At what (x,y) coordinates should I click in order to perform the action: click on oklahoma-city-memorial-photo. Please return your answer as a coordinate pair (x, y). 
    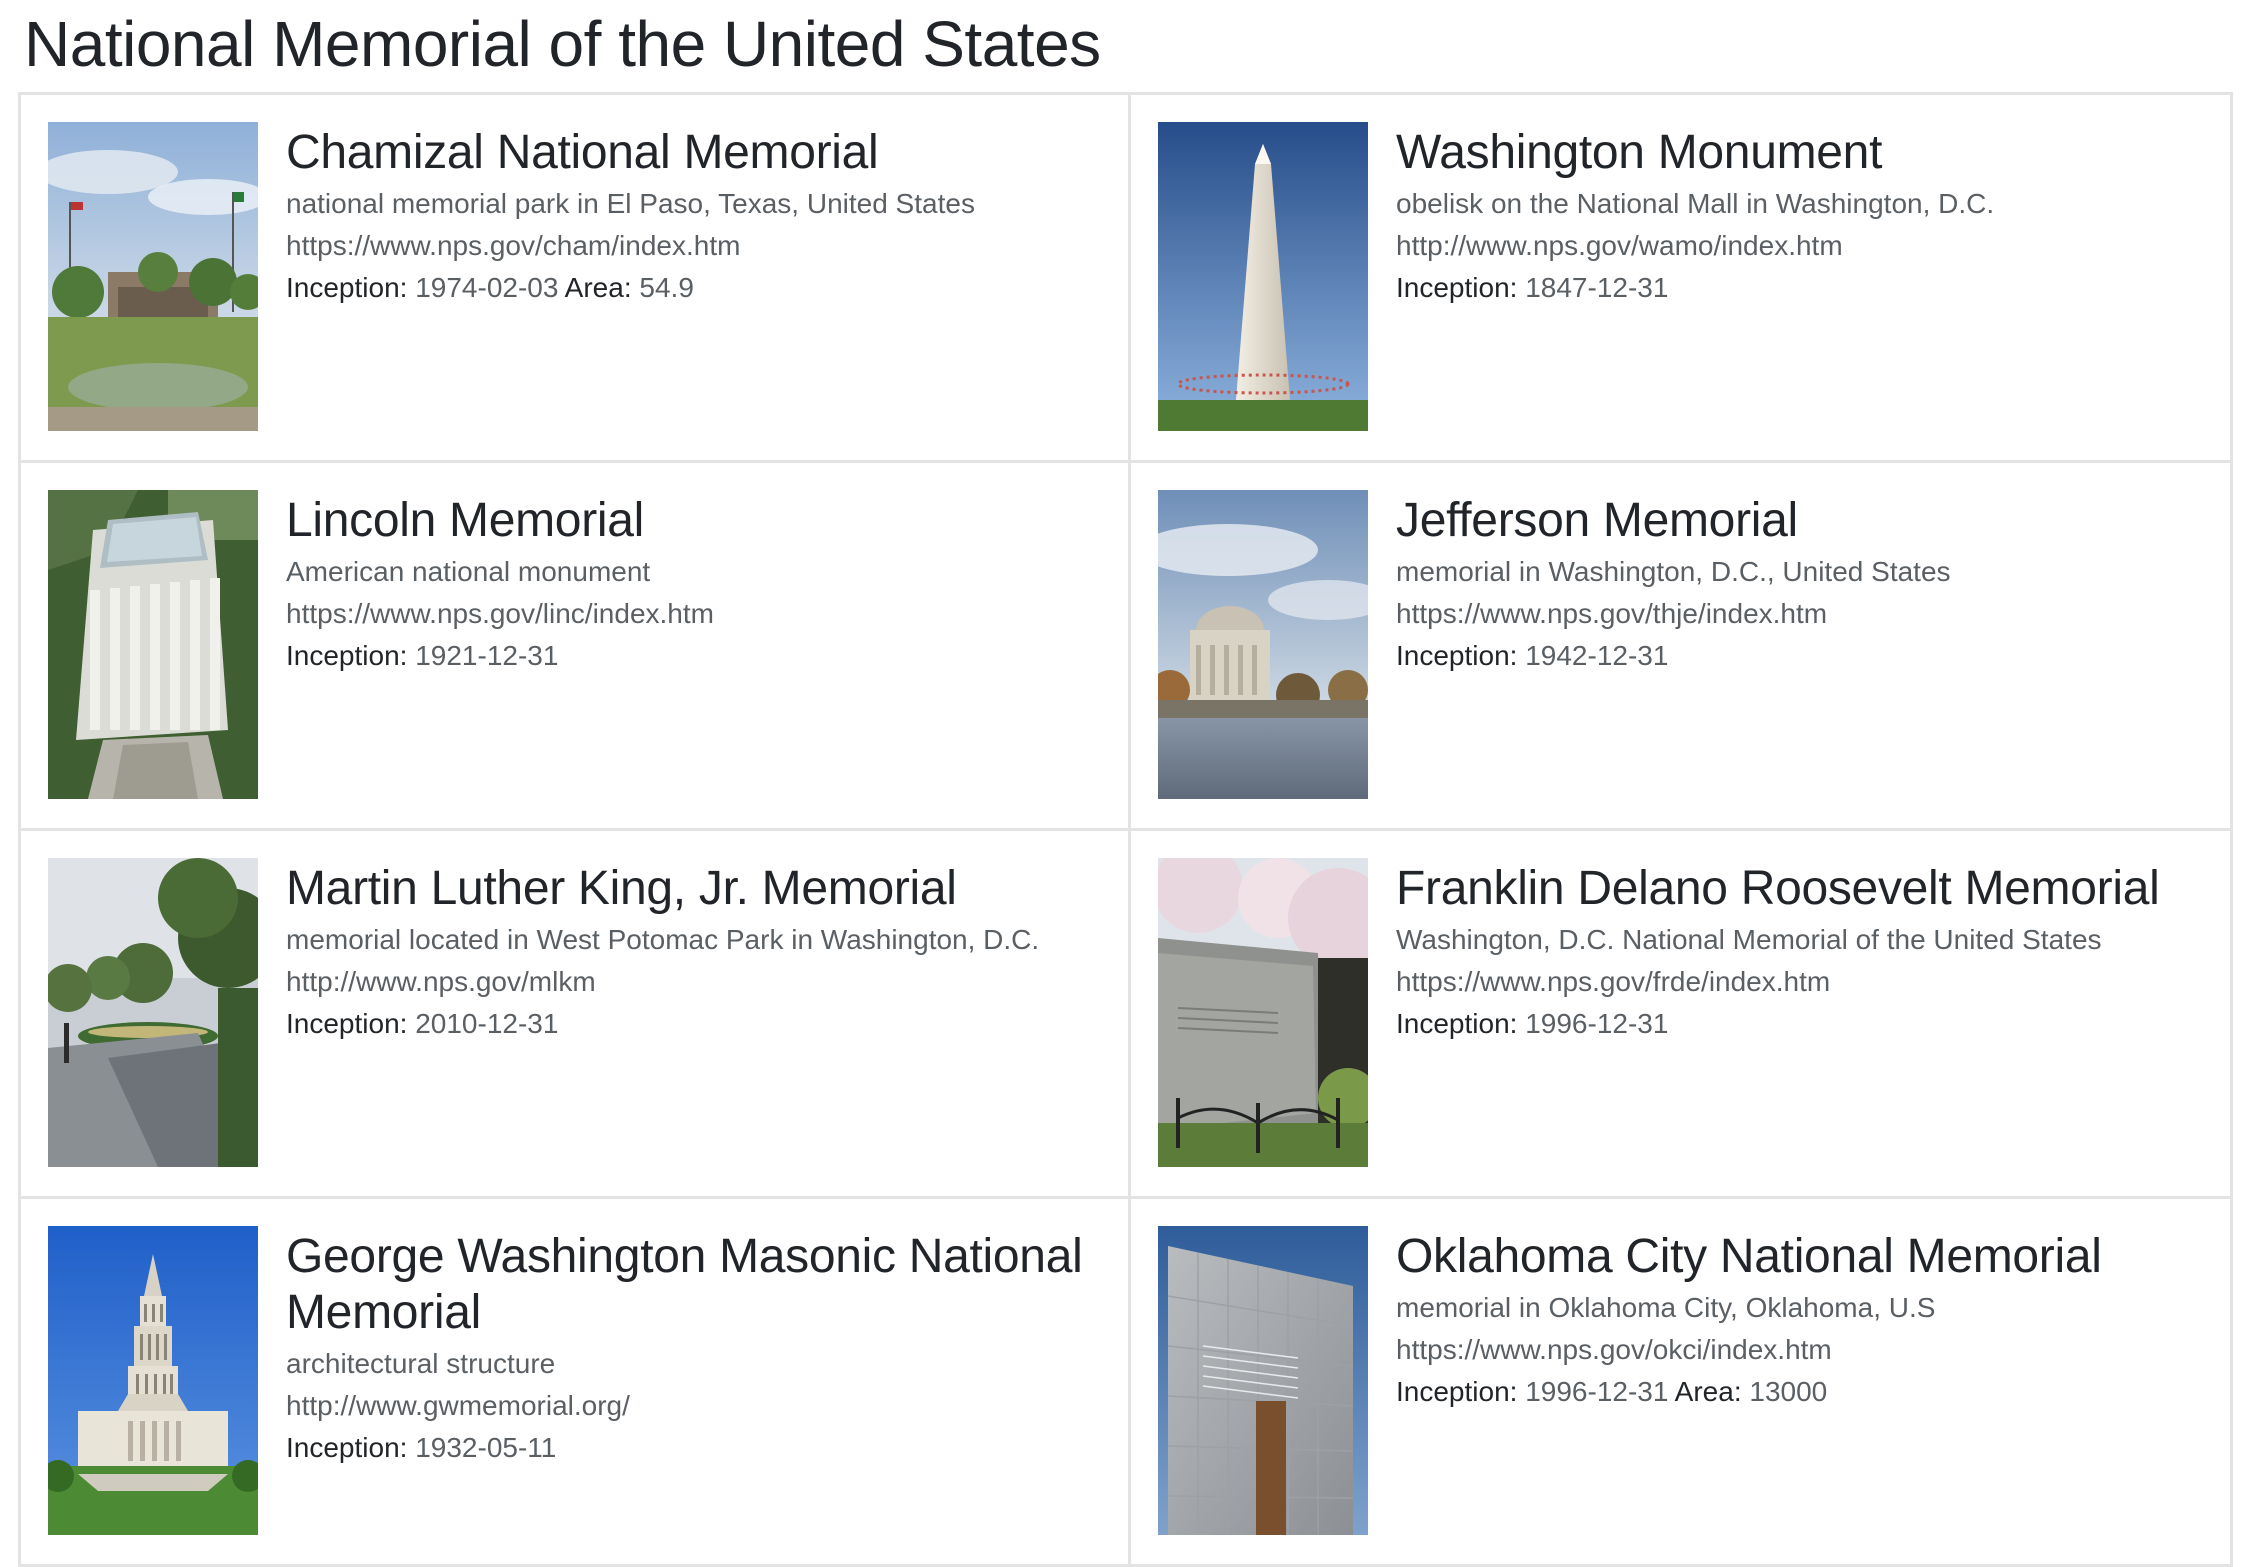
    Looking at the image, I should click on (1263, 1380).